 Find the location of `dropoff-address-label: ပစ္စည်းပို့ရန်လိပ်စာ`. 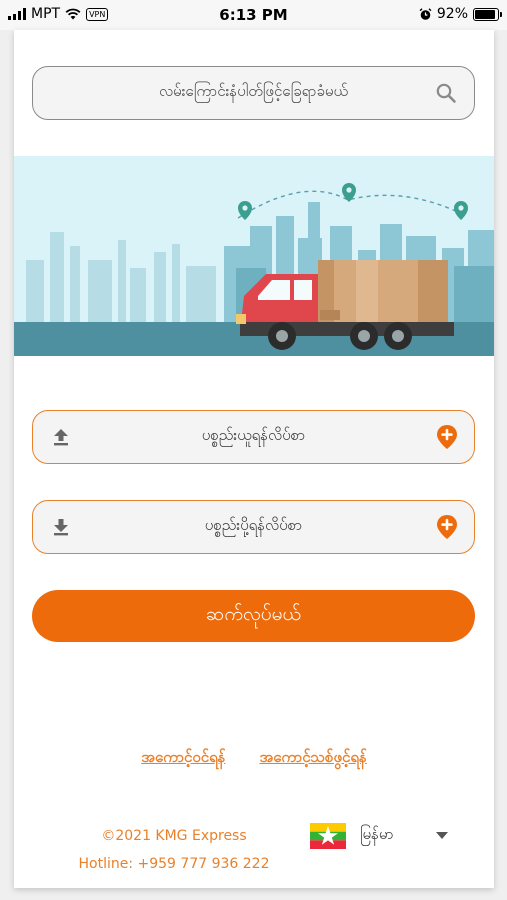

dropoff-address-label: ပစ္စည်းပို့ရန်လိပ်စာ is located at coordinates (253, 525).